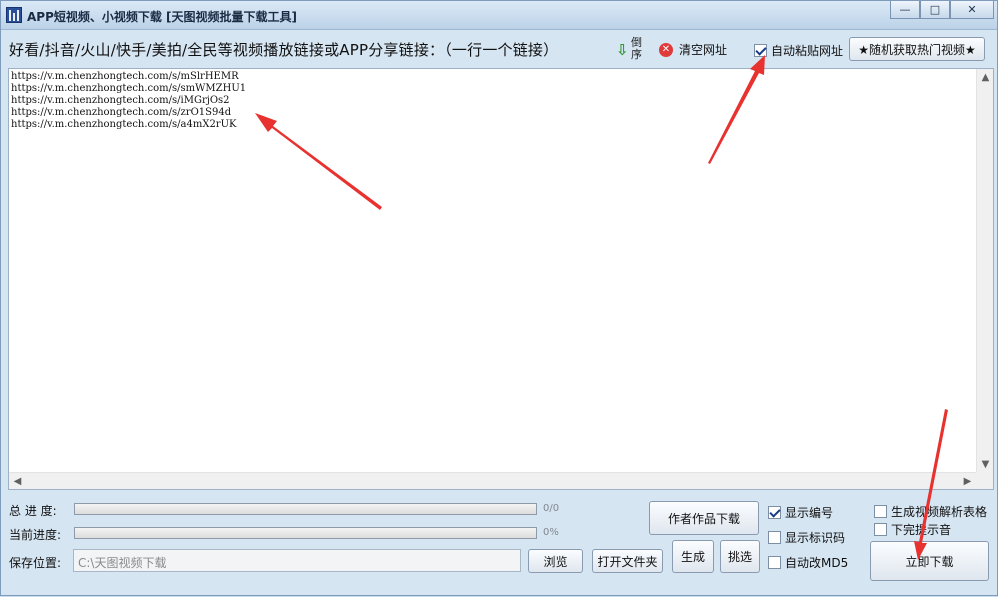  What do you see at coordinates (305, 533) in the screenshot?
I see `current-progress-bar` at bounding box center [305, 533].